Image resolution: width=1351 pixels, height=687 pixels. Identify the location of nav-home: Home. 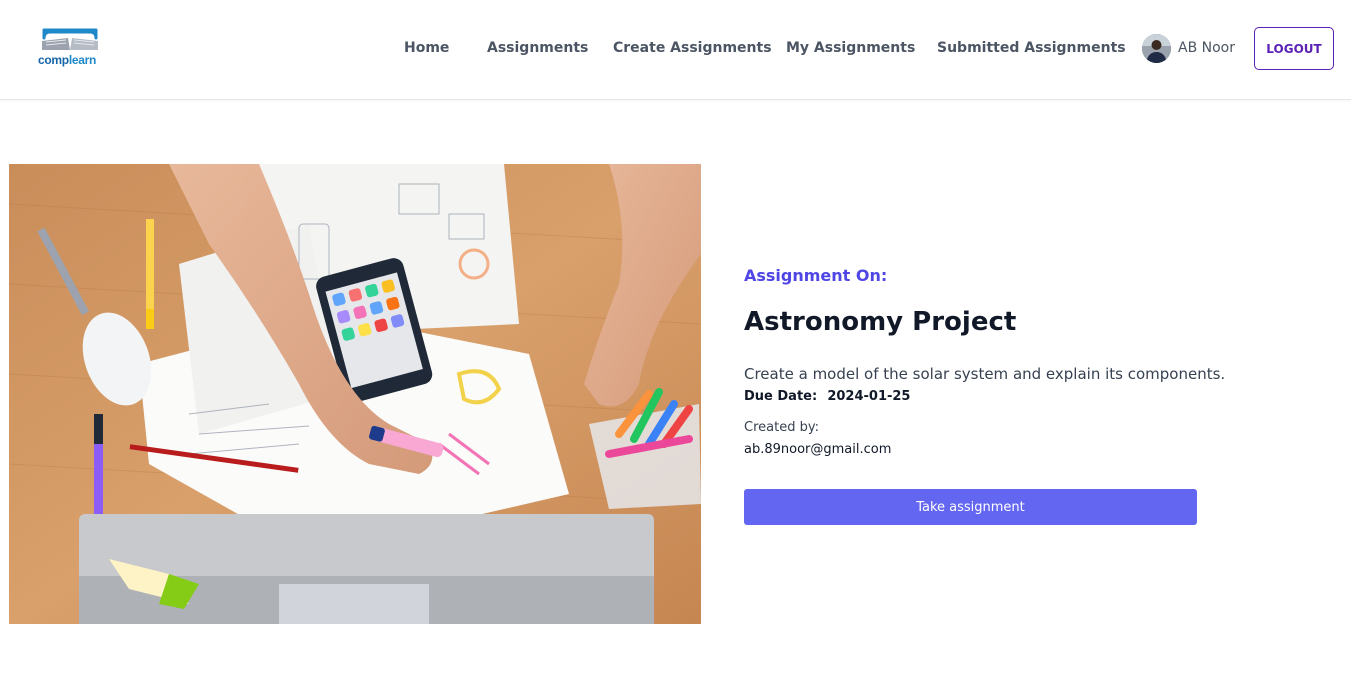
(426, 48).